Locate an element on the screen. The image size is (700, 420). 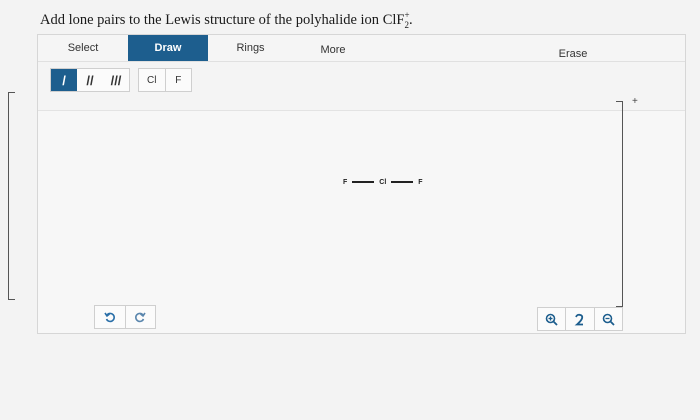
atom-f-button: F is located at coordinates (178, 80).